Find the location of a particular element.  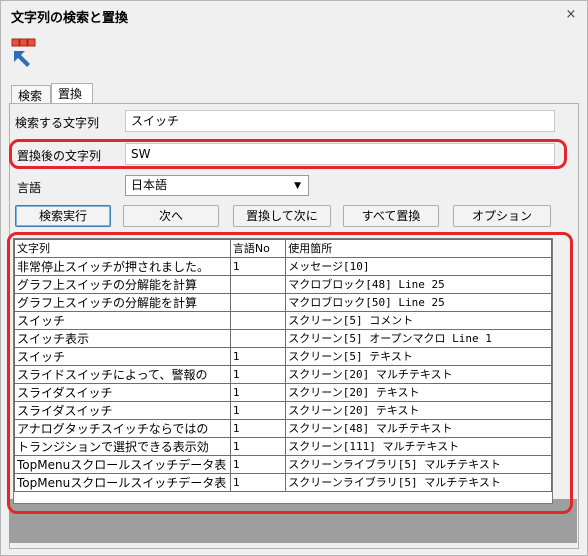

pick-screen-icon is located at coordinates (24, 54).